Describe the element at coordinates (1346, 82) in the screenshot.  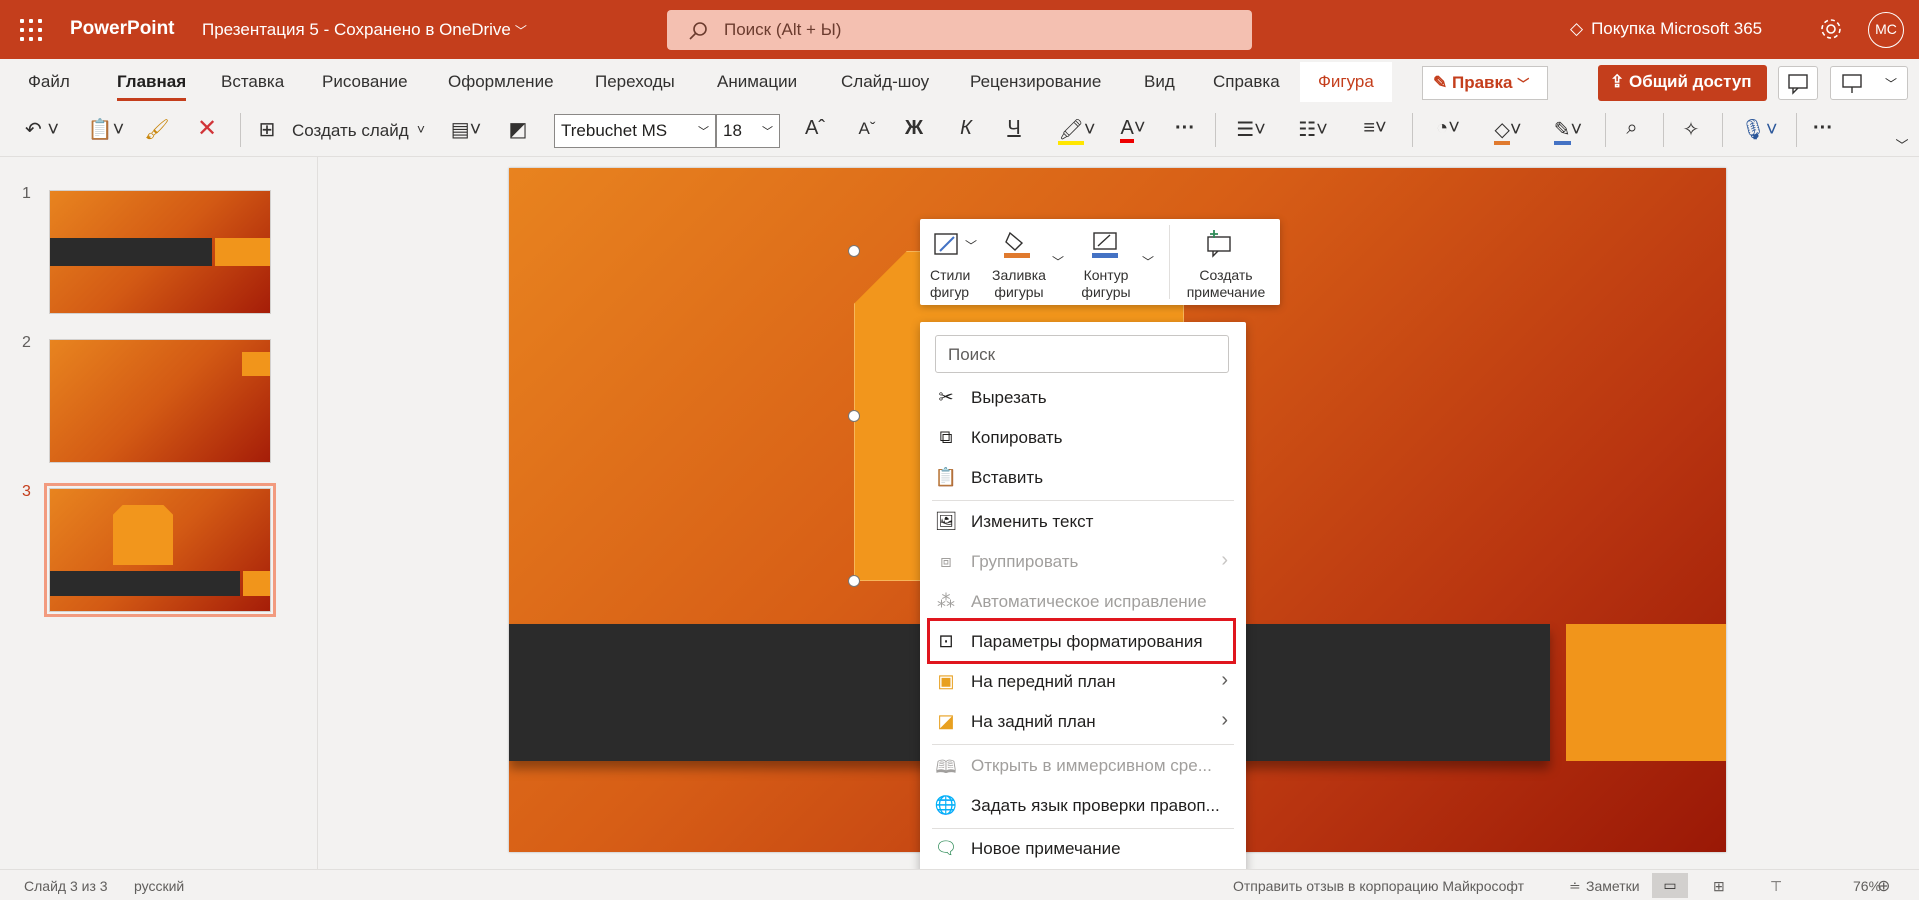
I see `tab-shape: Фигура` at that location.